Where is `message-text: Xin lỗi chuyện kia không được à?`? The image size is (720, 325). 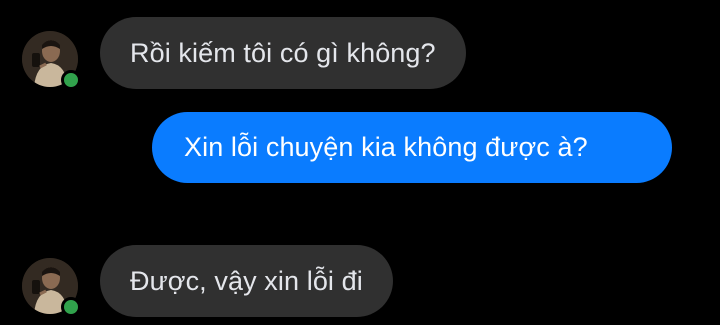 message-text: Xin lỗi chuyện kia không được à? is located at coordinates (386, 147).